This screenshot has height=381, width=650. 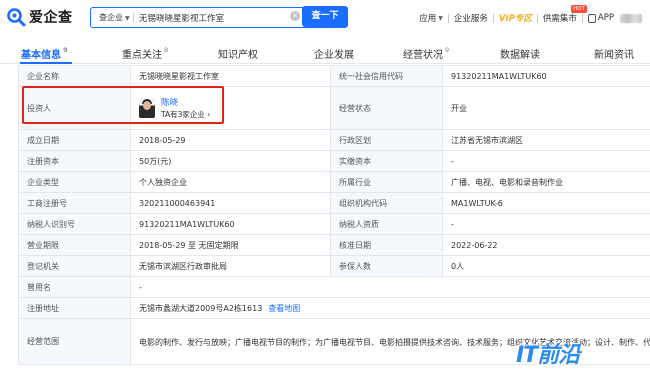 What do you see at coordinates (145, 53) in the screenshot?
I see `tab-key-focus: 重点关注 8` at bounding box center [145, 53].